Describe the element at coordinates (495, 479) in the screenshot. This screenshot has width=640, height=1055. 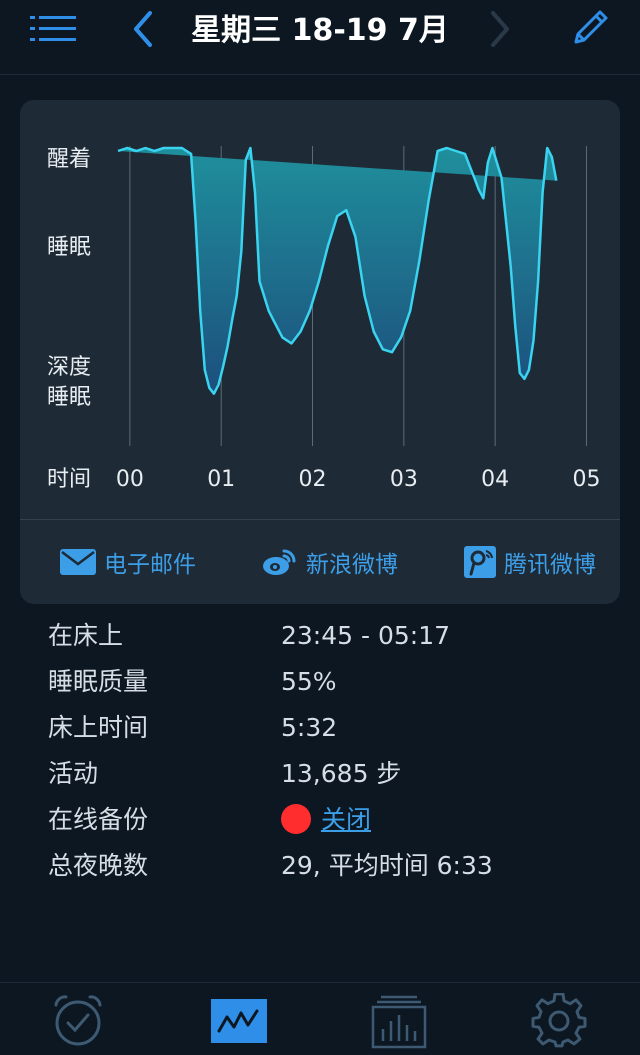
I see `x-tick-label: 04` at that location.